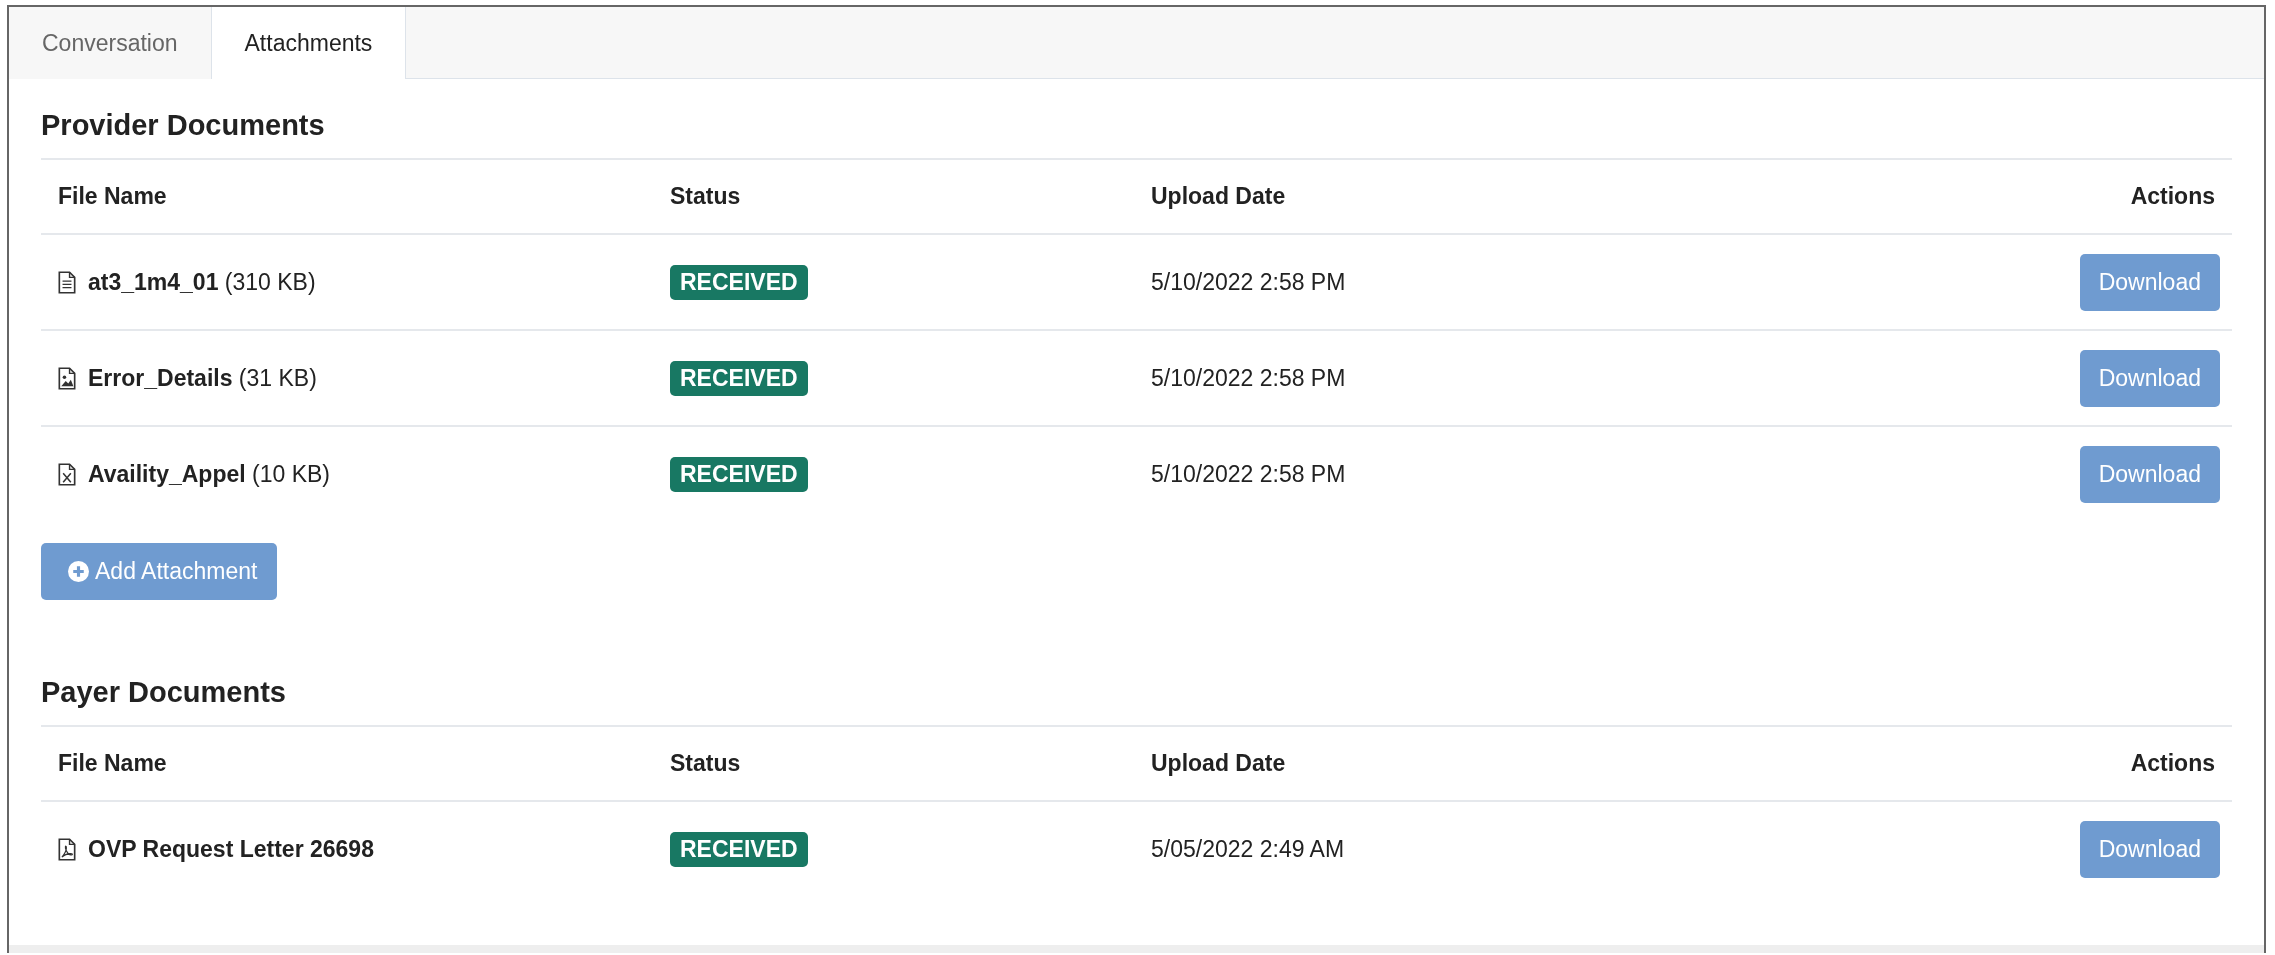  What do you see at coordinates (1248, 848) in the screenshot?
I see `upload-date: 5/05/2022 2:49 AM` at bounding box center [1248, 848].